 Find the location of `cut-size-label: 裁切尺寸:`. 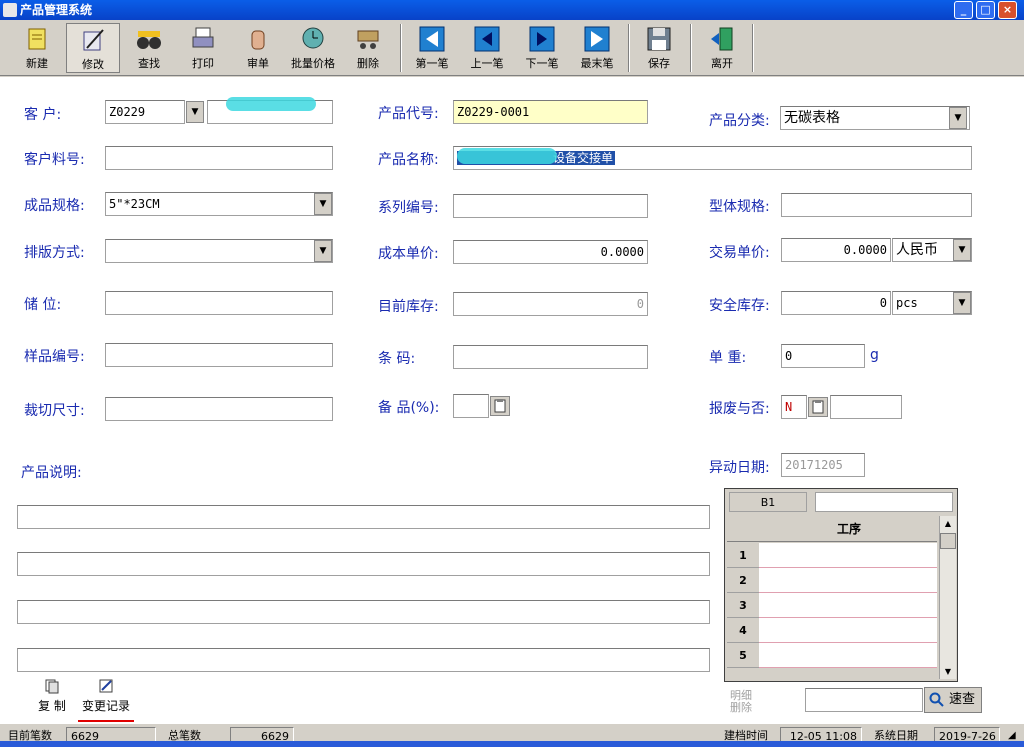

cut-size-label: 裁切尺寸: is located at coordinates (54, 411).